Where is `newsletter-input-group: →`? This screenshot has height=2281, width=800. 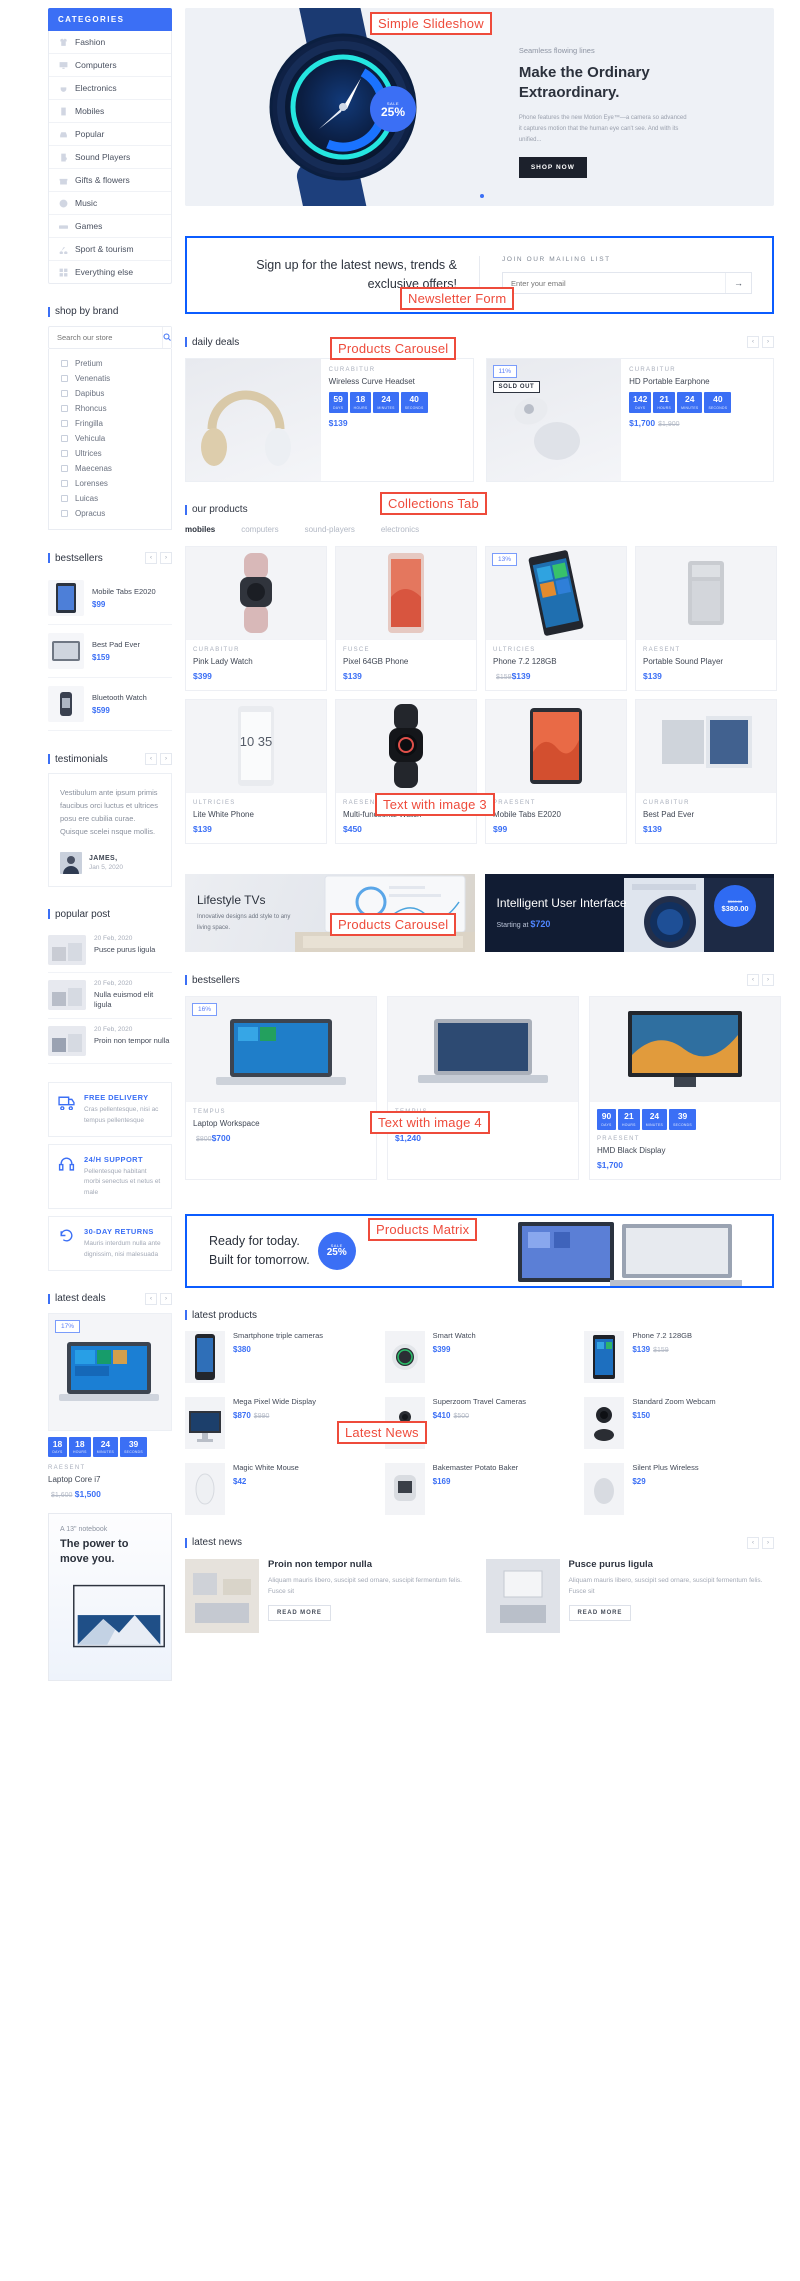 newsletter-input-group: → is located at coordinates (627, 283).